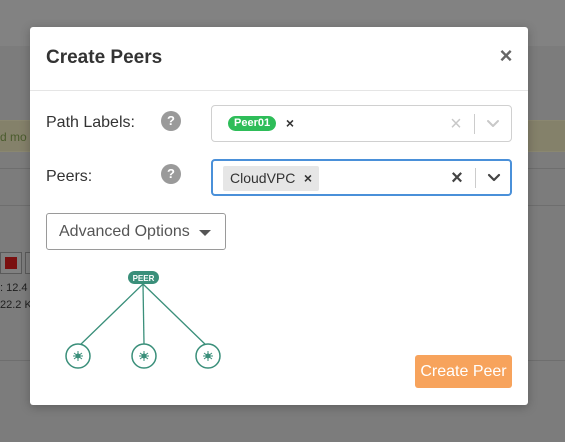 The height and width of the screenshot is (442, 565). I want to click on peer-chip-label: CloudVPC, so click(263, 178).